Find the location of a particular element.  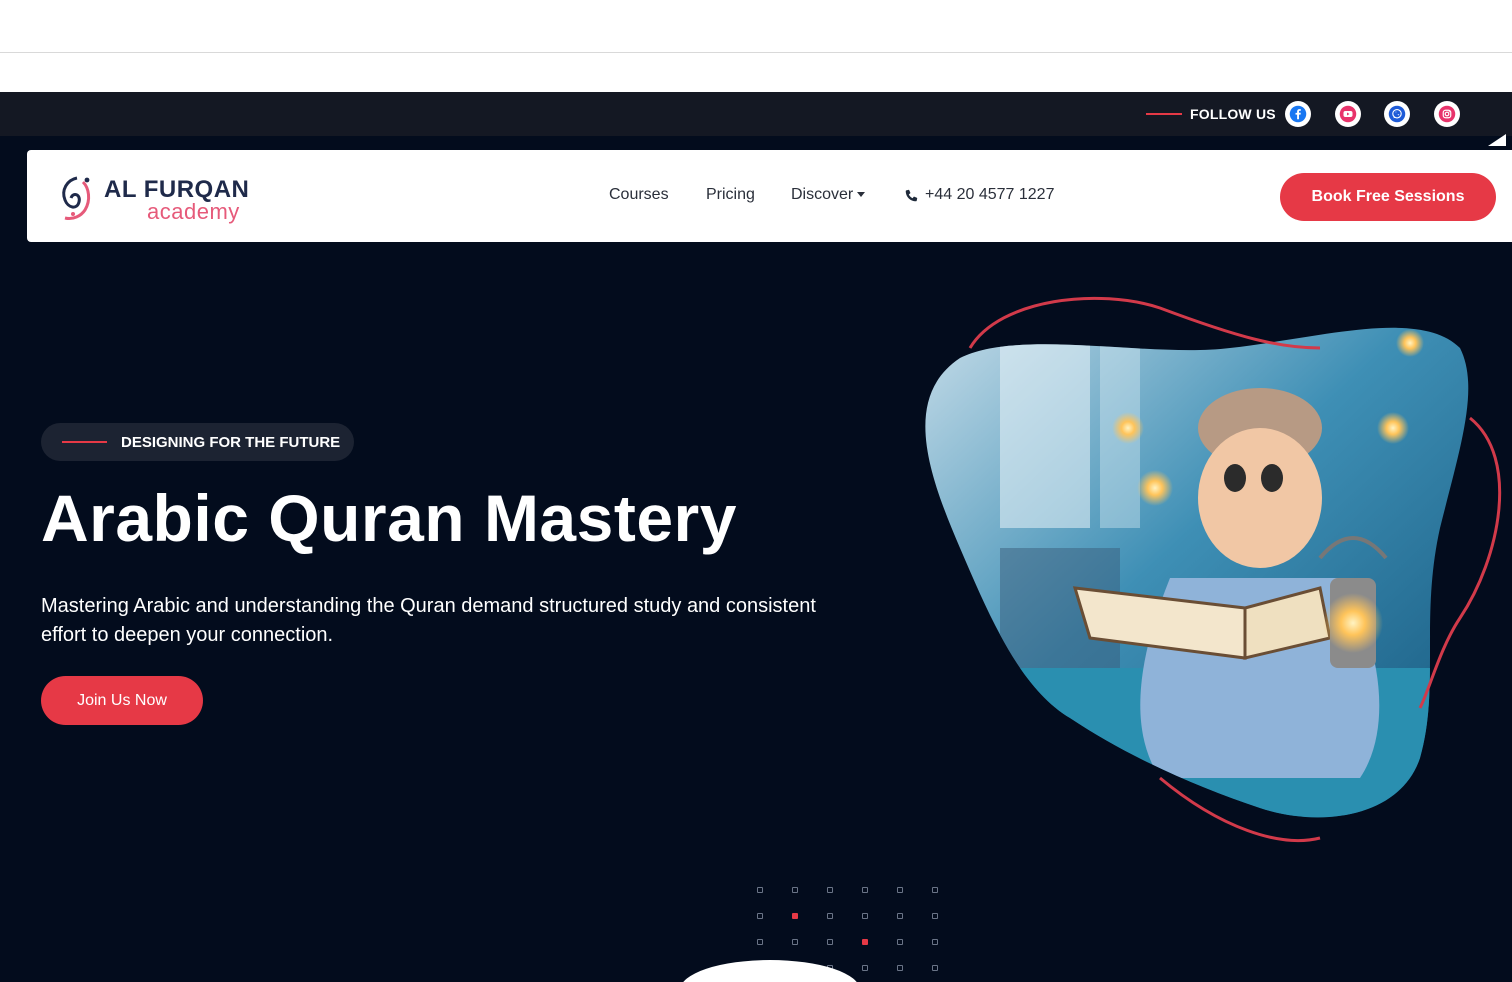

nav-discover-label: Discover is located at coordinates (822, 194).